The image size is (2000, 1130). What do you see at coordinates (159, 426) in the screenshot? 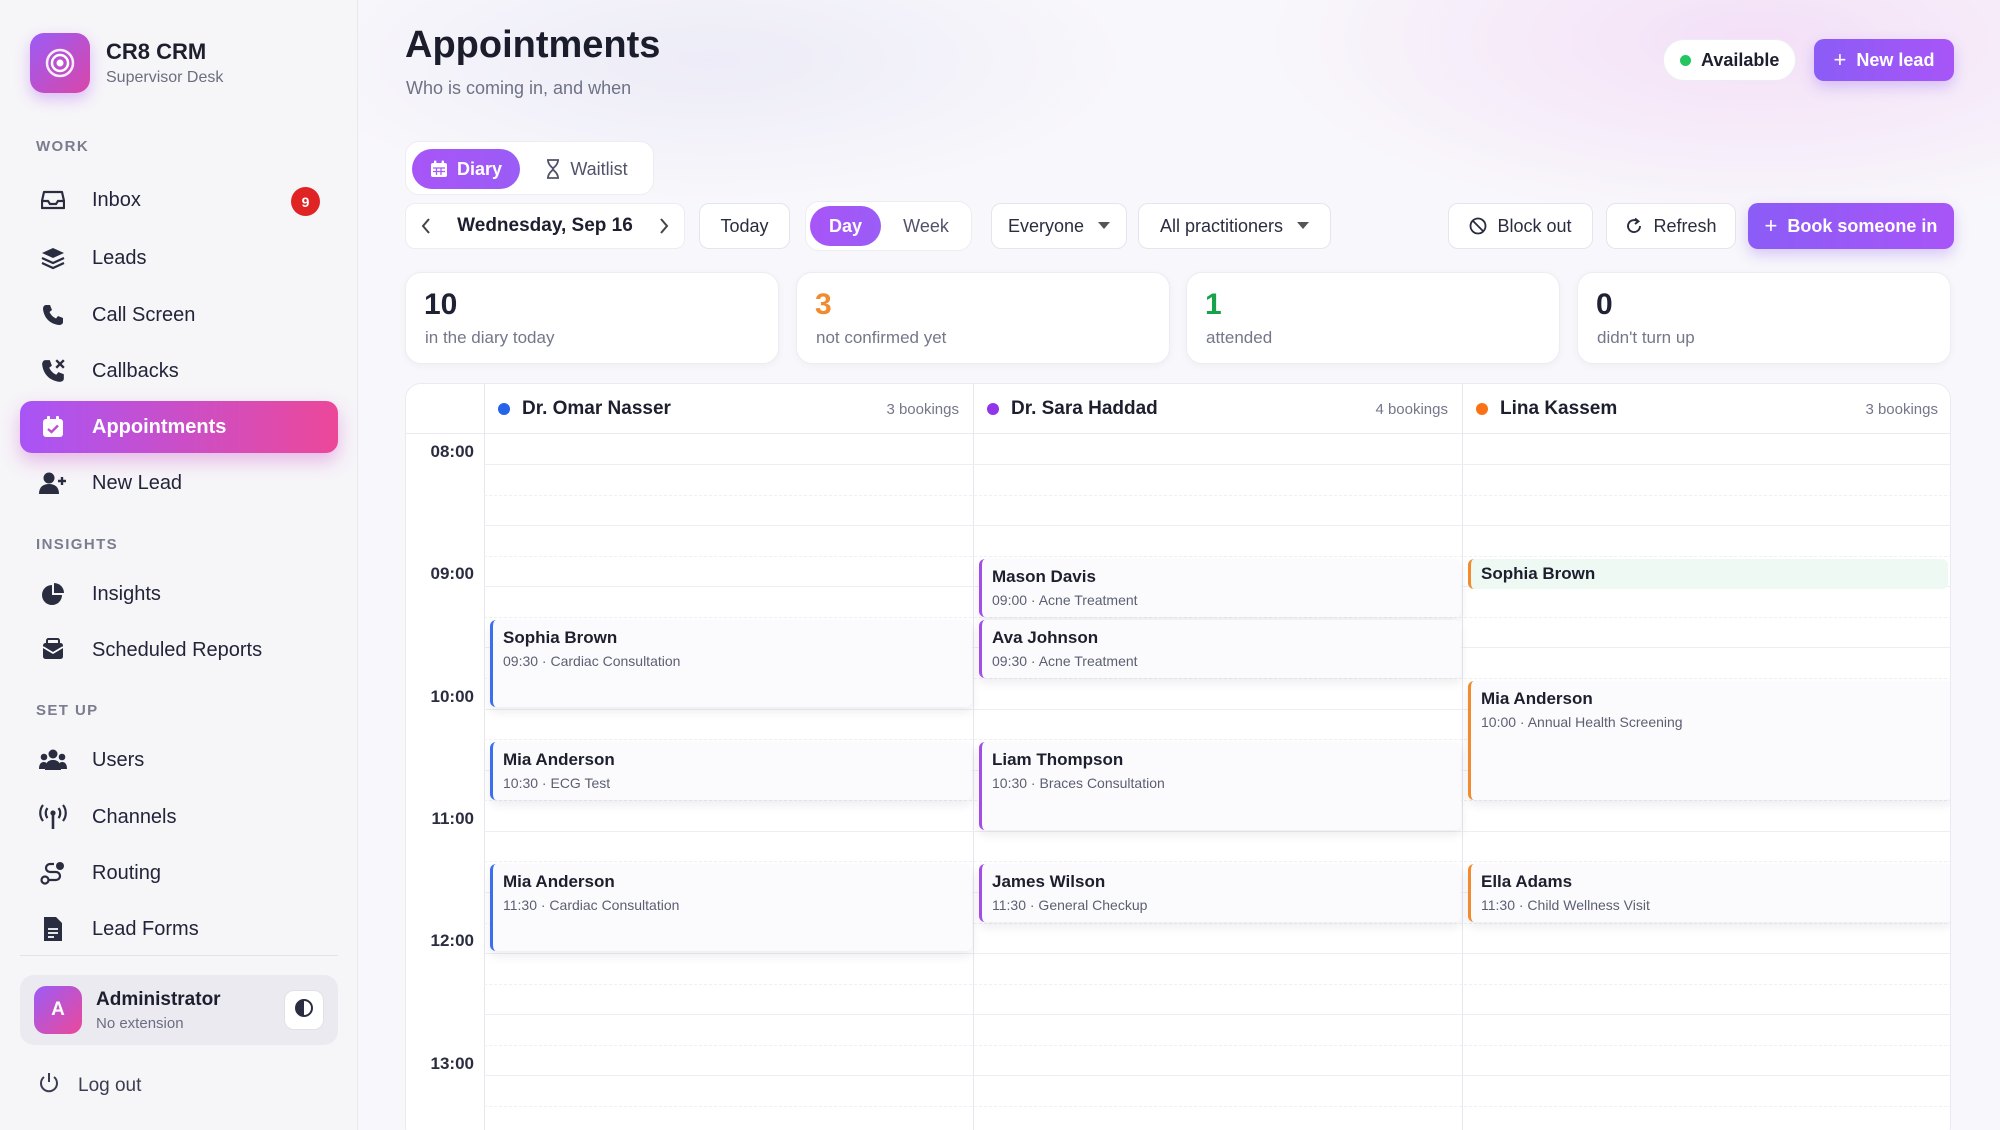
I see `sidebar-item-label: Appointments` at bounding box center [159, 426].